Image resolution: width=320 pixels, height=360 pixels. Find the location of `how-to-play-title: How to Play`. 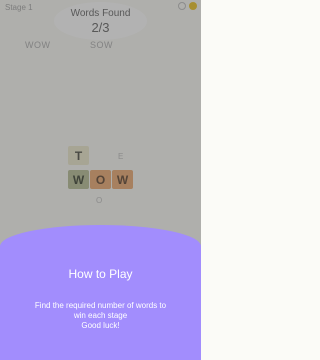

how-to-play-title: How to Play is located at coordinates (100, 274).